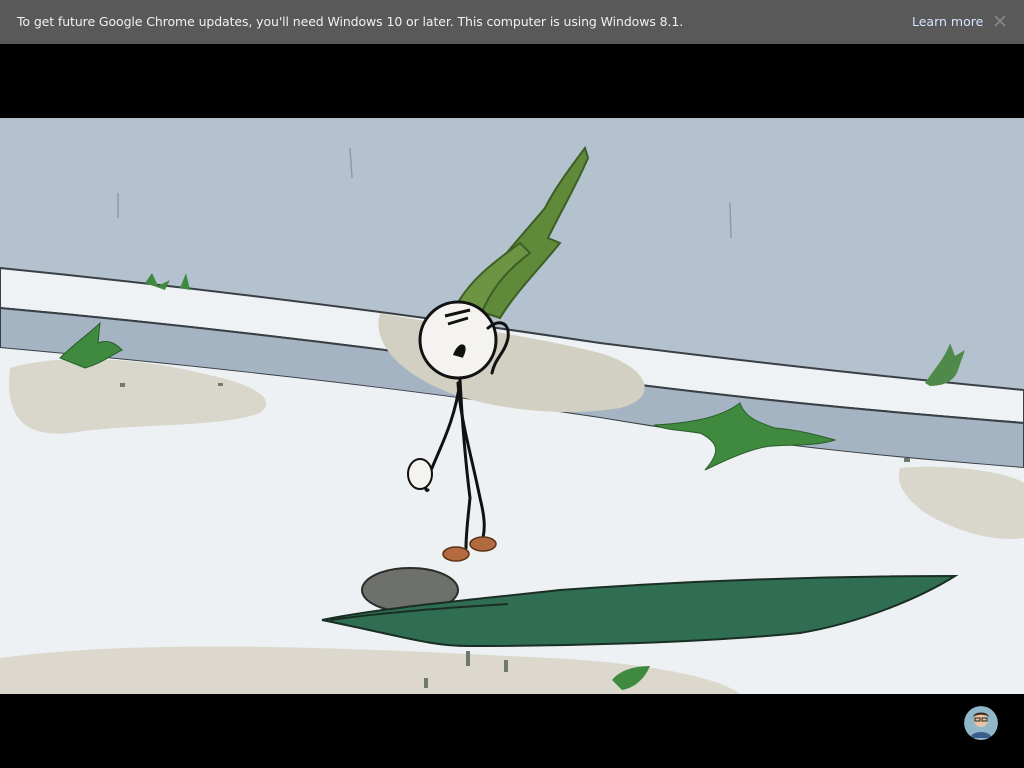 This screenshot has height=768, width=1024. Describe the element at coordinates (1000, 21) in the screenshot. I see `close-icon` at that location.